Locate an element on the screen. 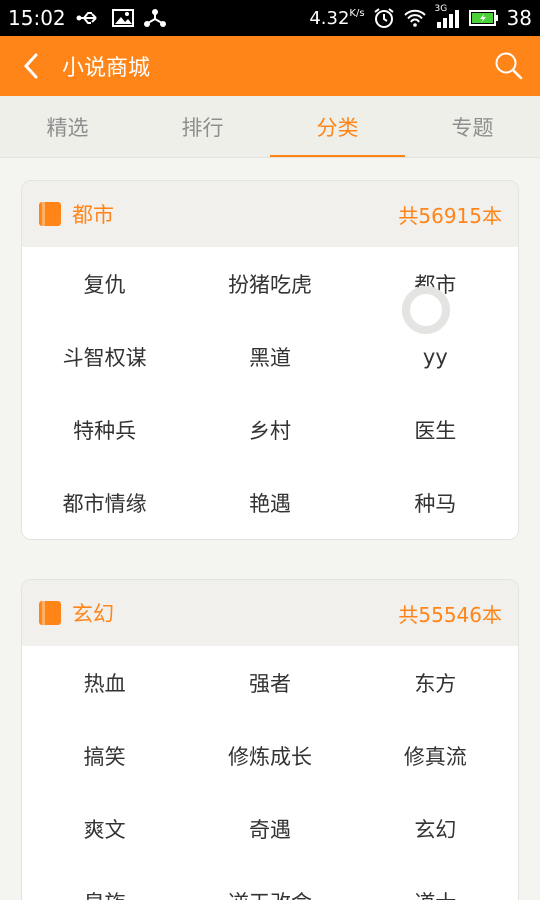  usb-icon is located at coordinates (89, 18).